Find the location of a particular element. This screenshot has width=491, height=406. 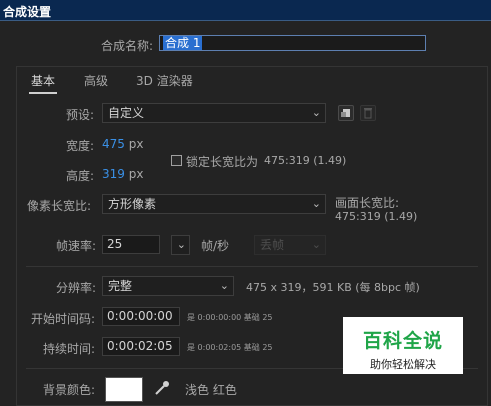

frame-rate-unit: 帧/秒 is located at coordinates (215, 246).